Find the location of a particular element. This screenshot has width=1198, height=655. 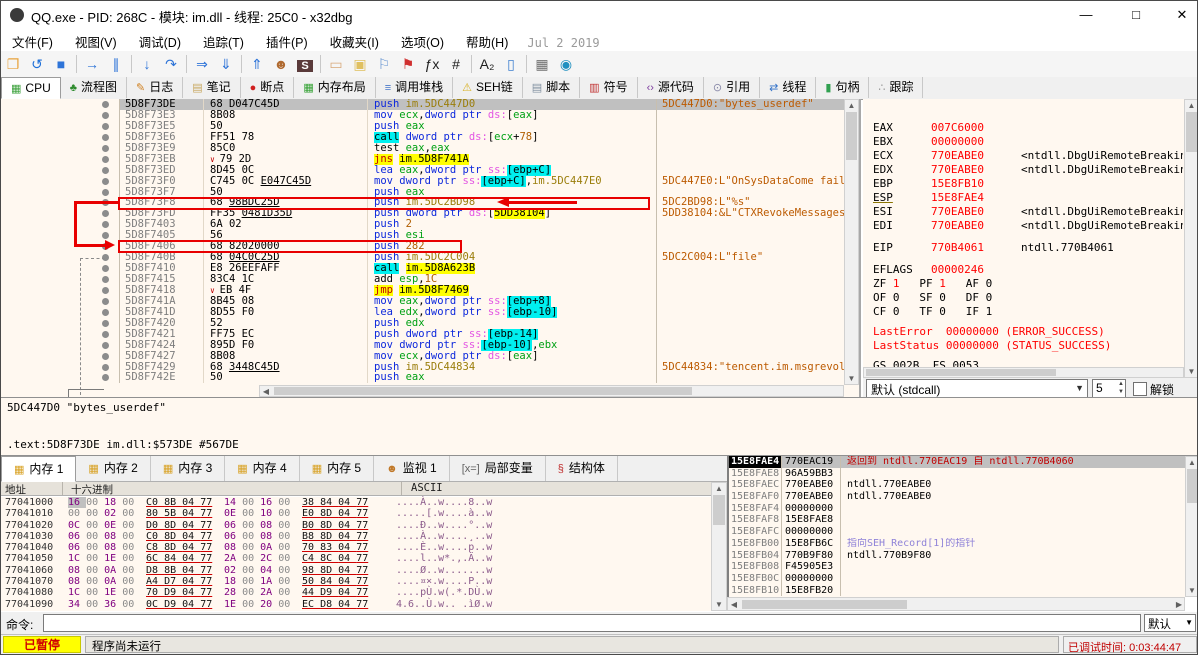

close-button: ✕ is located at coordinates (1178, 15).